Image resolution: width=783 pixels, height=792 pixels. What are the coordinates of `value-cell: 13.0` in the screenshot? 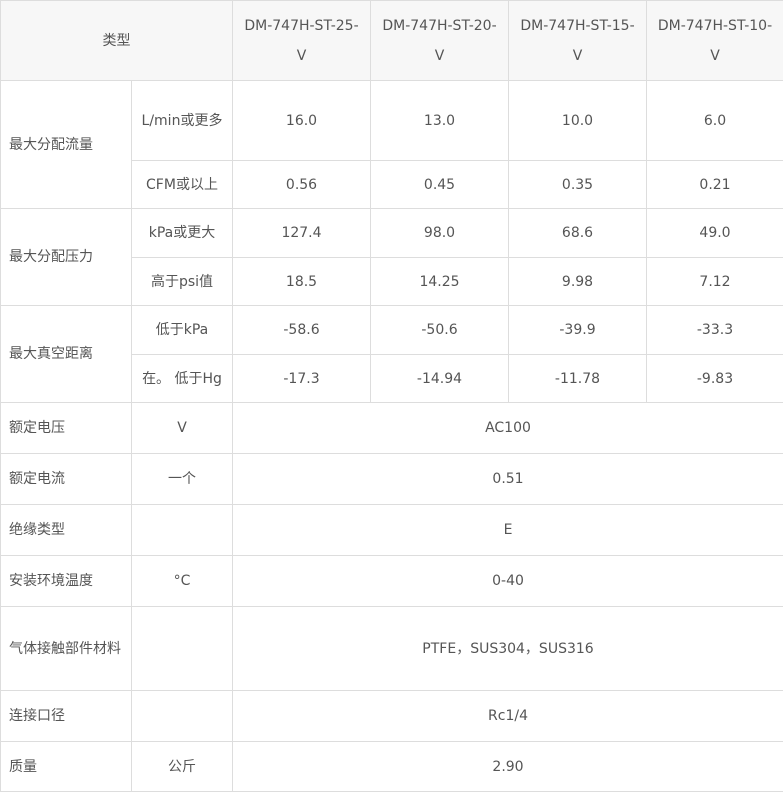 It's located at (440, 121).